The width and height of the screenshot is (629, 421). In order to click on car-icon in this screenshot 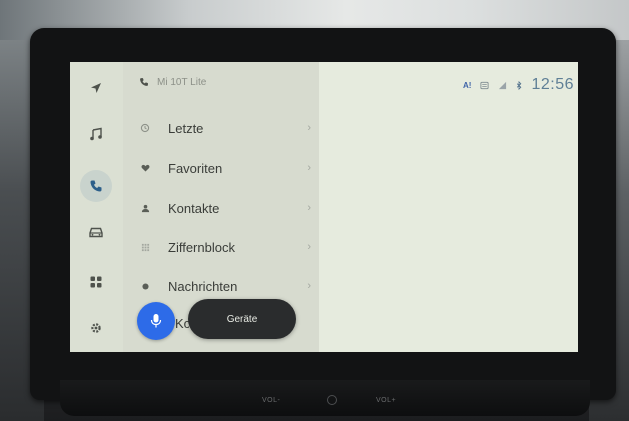, I will do `click(96, 232)`.